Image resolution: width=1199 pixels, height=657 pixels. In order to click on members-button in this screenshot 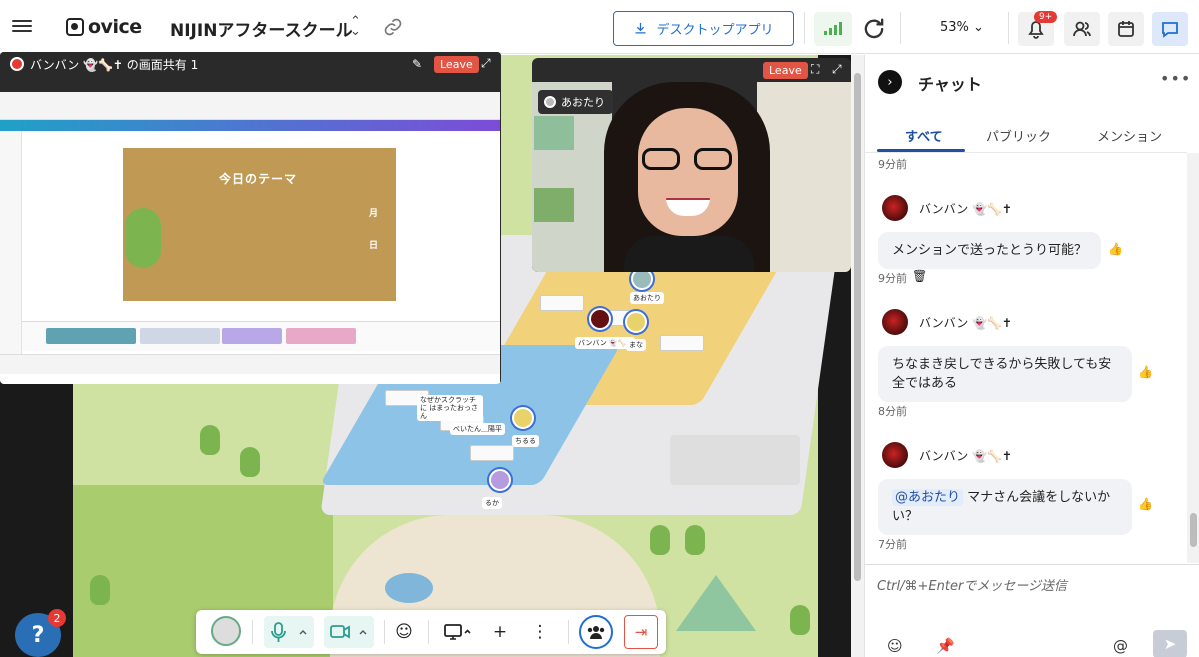, I will do `click(1082, 29)`.